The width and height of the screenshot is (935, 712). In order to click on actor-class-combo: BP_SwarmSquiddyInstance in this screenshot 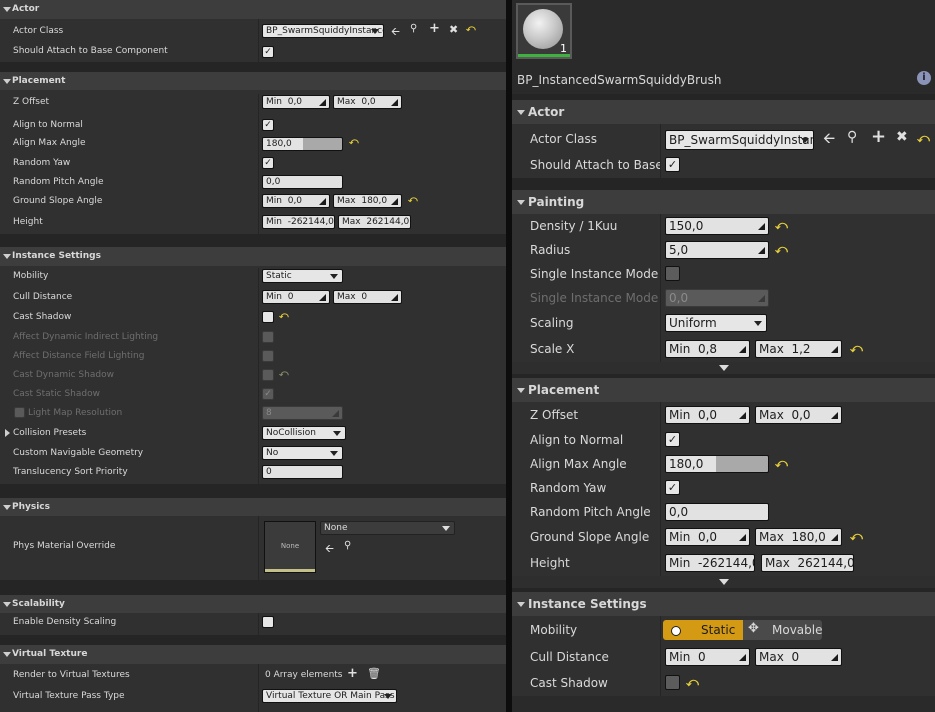, I will do `click(323, 31)`.